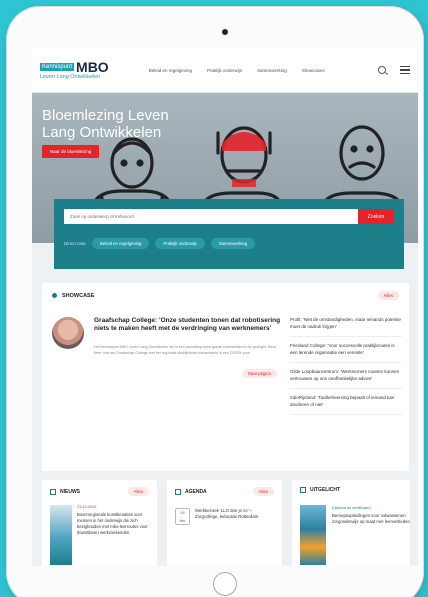 This screenshot has width=428, height=597. Describe the element at coordinates (121, 243) in the screenshot. I see `filter-chip-beleid: Beleid en regelgeving` at that location.